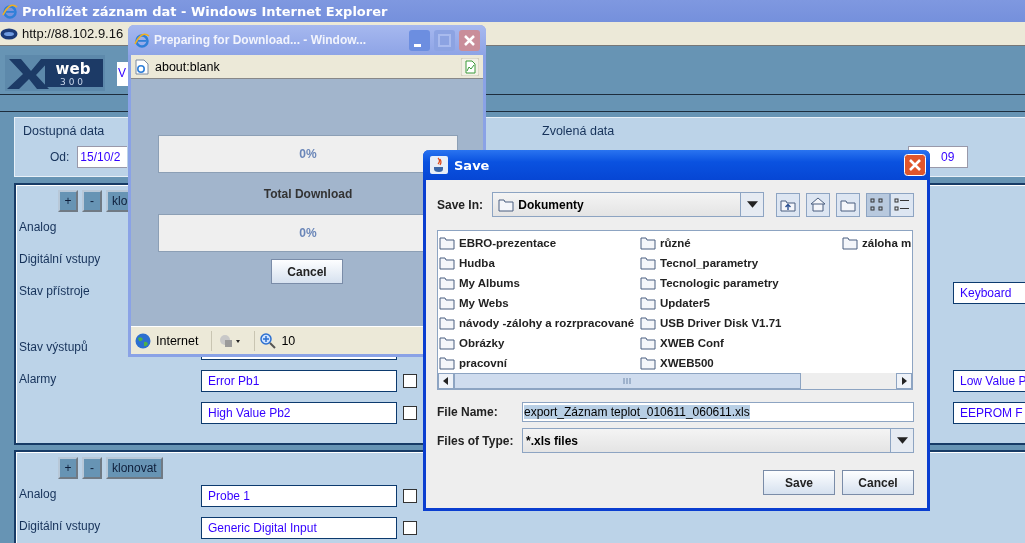  What do you see at coordinates (741, 323) in the screenshot?
I see `folder-item: USB Driver Disk V1.71` at bounding box center [741, 323].